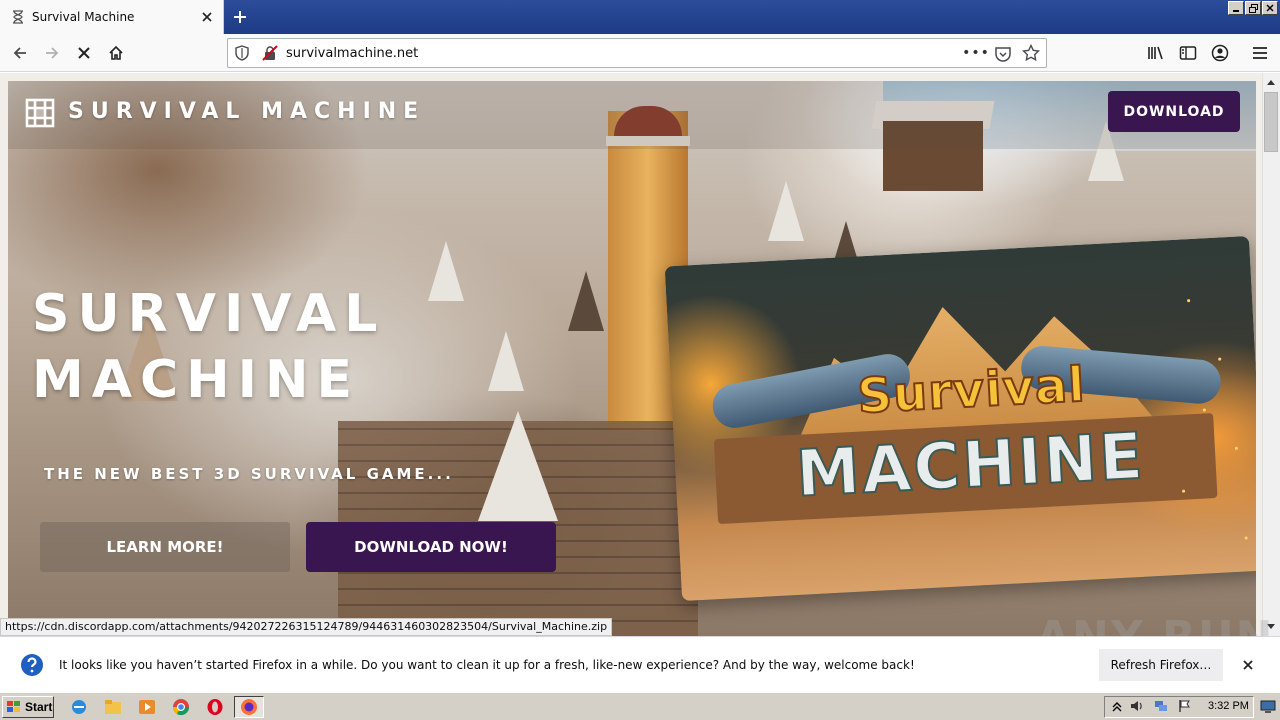 The width and height of the screenshot is (1280, 720). Describe the element at coordinates (13, 706) in the screenshot. I see `windows-flag-icon` at that location.